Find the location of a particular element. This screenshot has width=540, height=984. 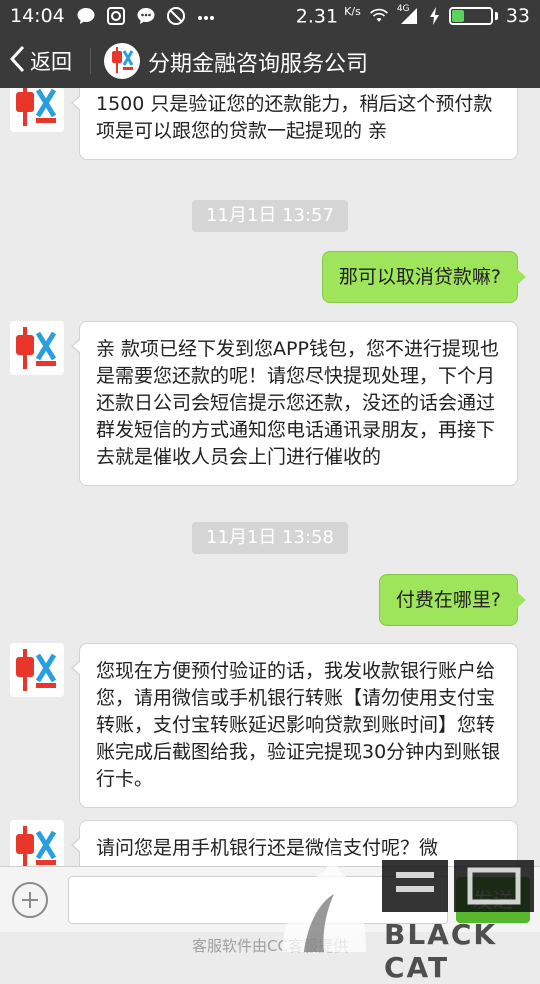

back-label: 返回 is located at coordinates (51, 62).